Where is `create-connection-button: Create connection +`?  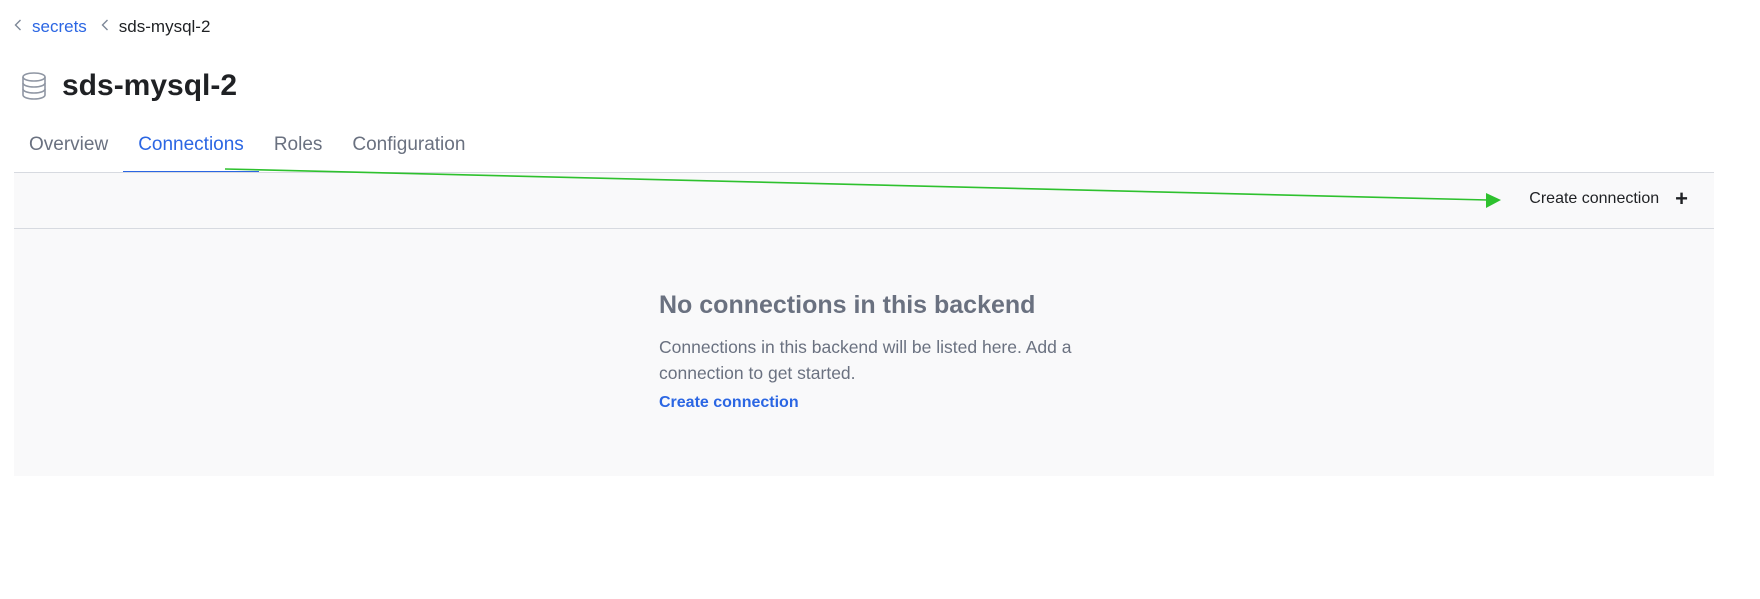 create-connection-button: Create connection + is located at coordinates (1608, 198).